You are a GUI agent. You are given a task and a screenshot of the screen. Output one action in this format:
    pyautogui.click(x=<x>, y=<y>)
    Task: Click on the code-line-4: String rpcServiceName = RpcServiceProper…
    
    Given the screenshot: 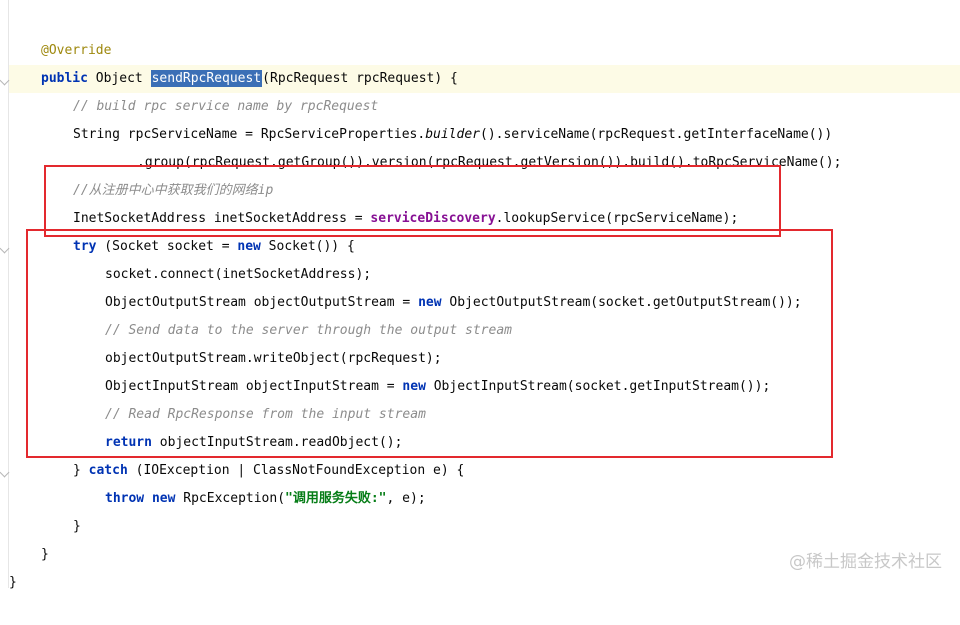 What is the action you would take?
    pyautogui.click(x=484, y=135)
    